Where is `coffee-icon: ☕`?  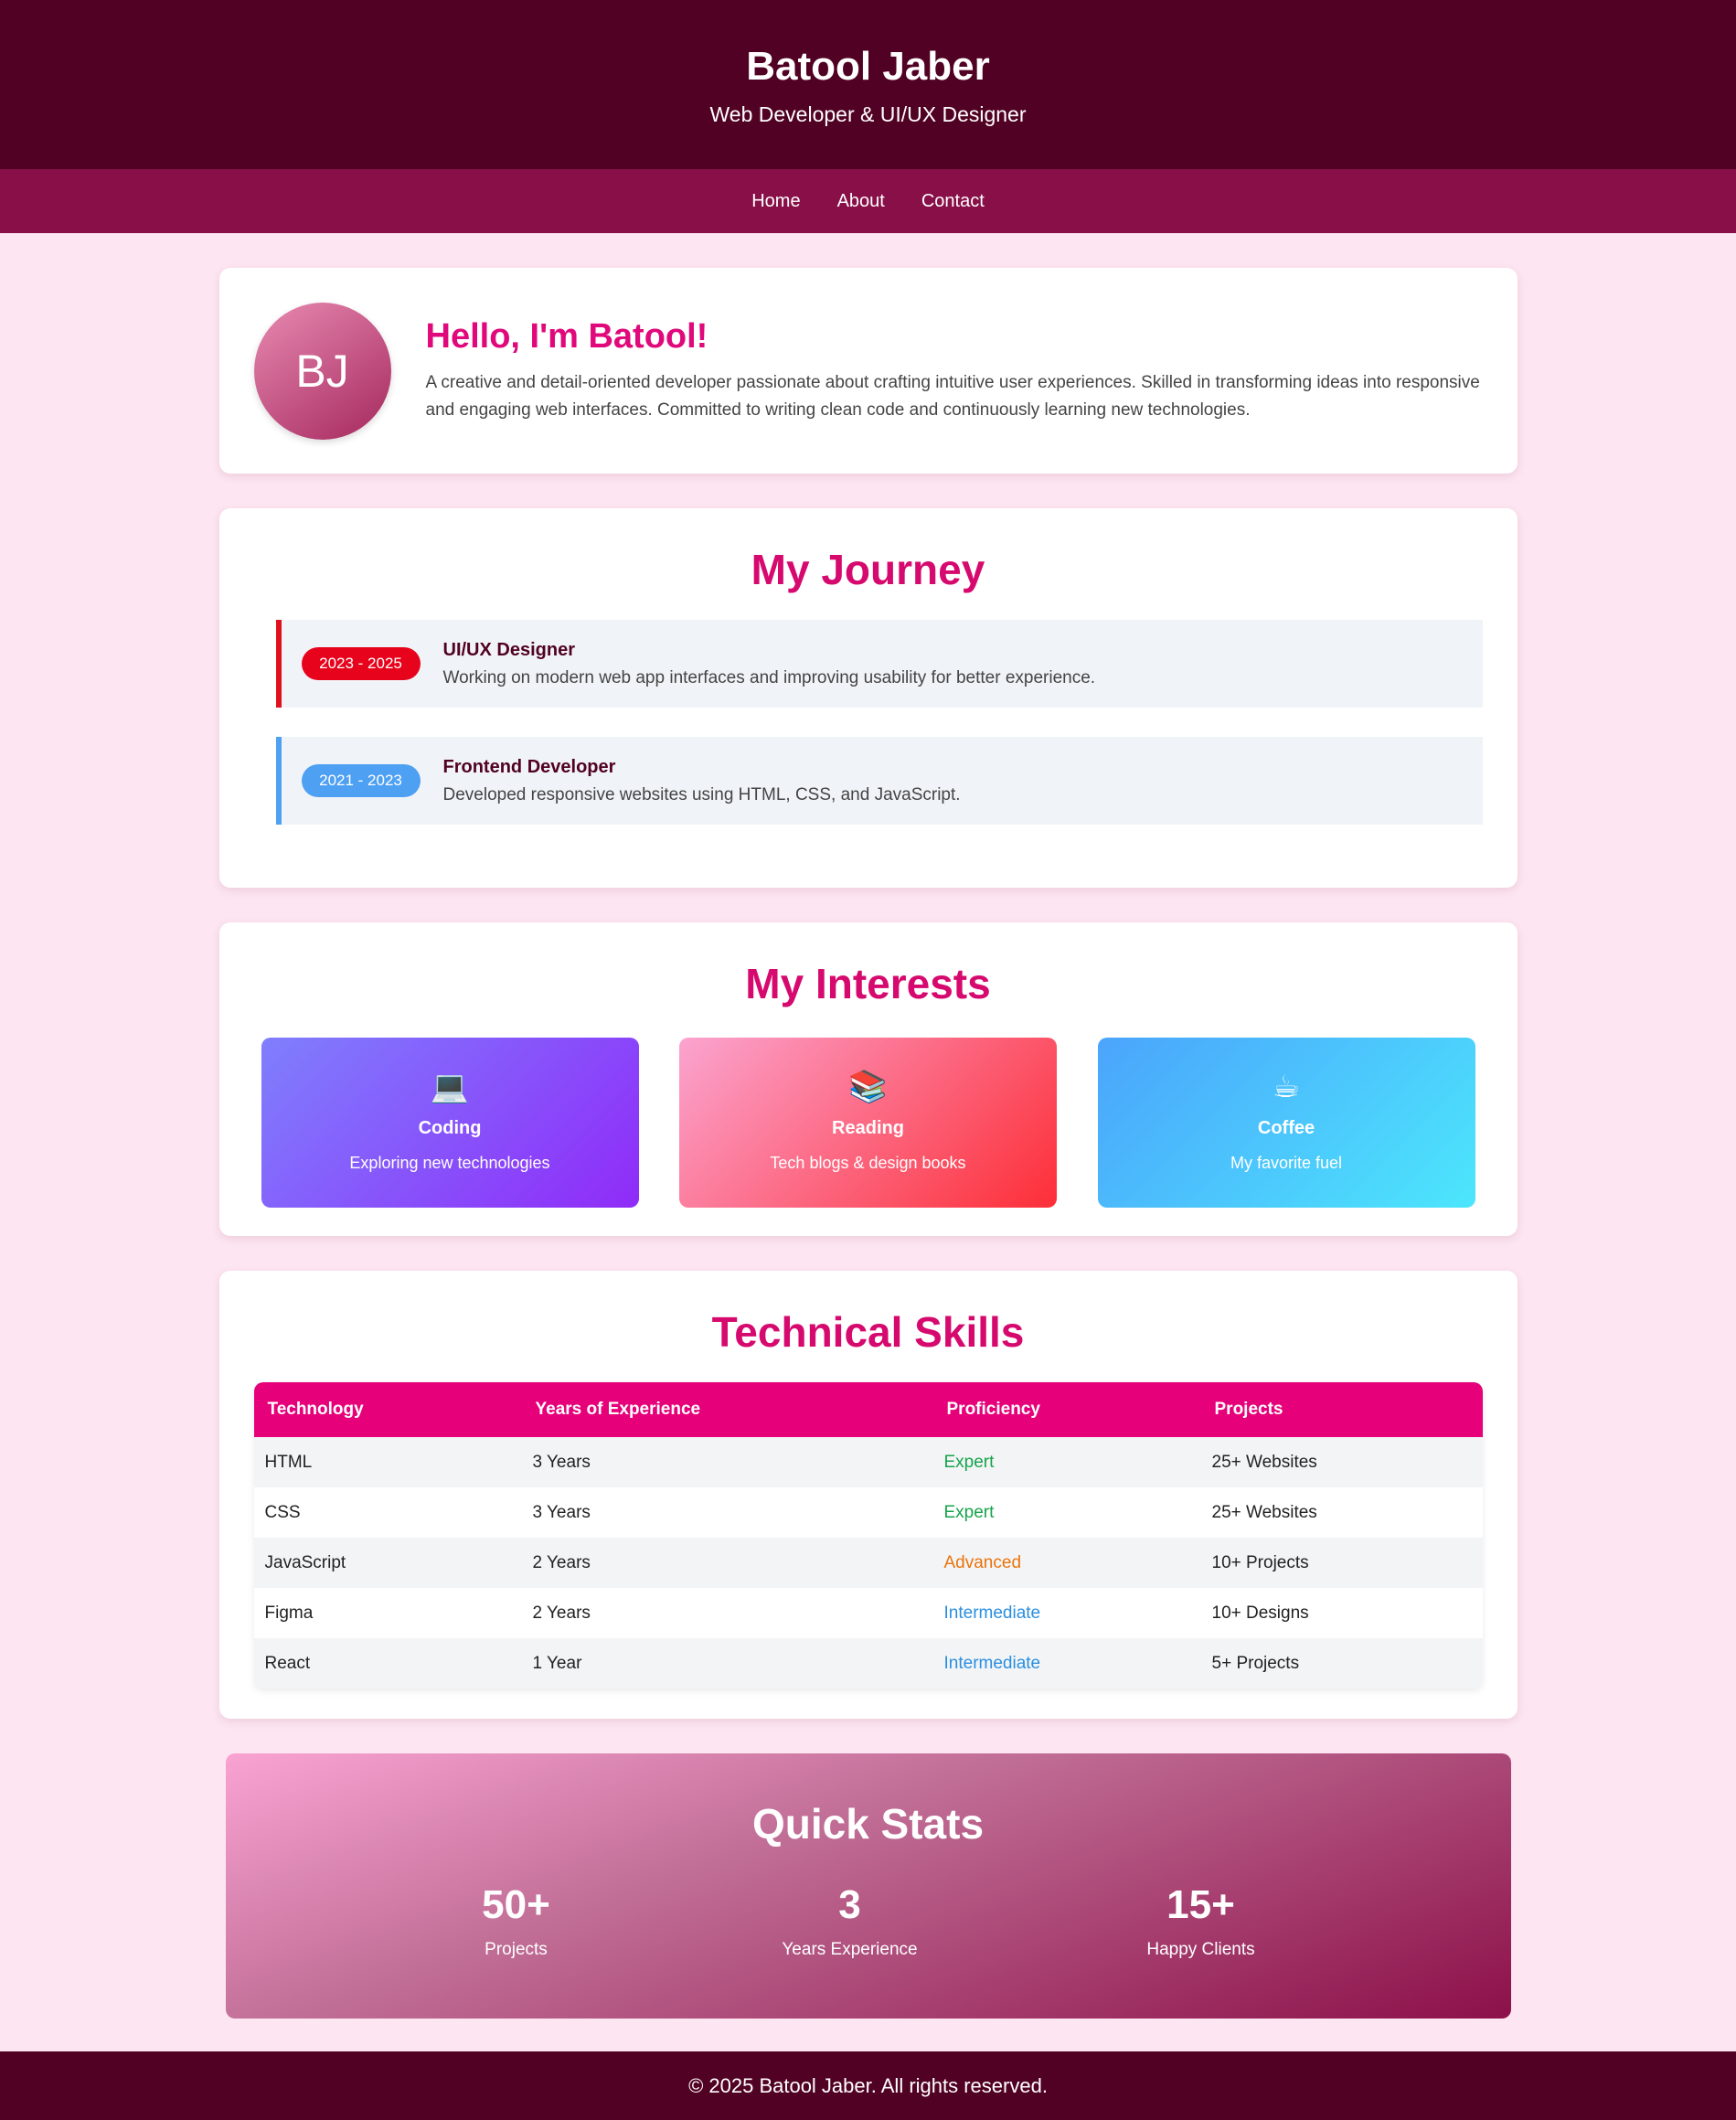
coffee-icon: ☕ is located at coordinates (1286, 1087).